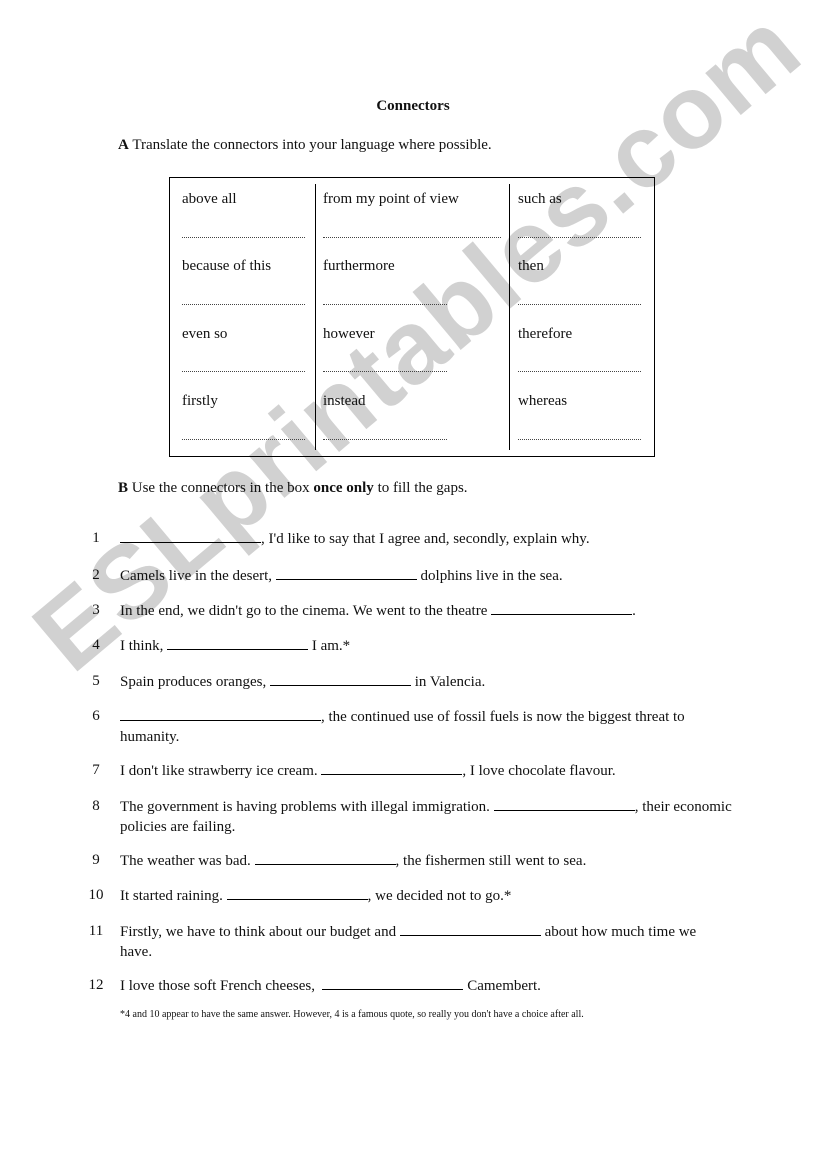 The height and width of the screenshot is (1169, 821). Describe the element at coordinates (540, 199) in the screenshot. I see `connector-word: such as` at that location.